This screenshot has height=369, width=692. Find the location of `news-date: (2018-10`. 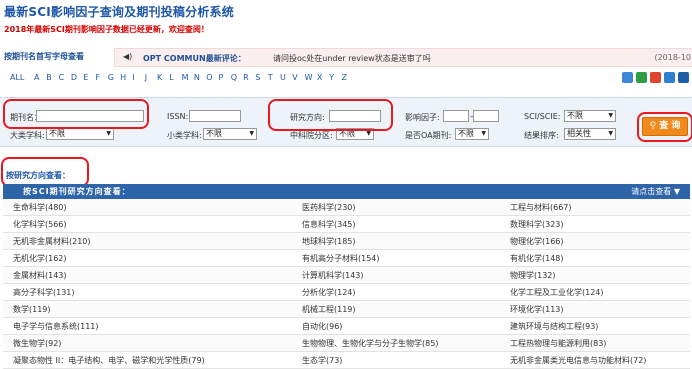

news-date: (2018-10 is located at coordinates (672, 57).